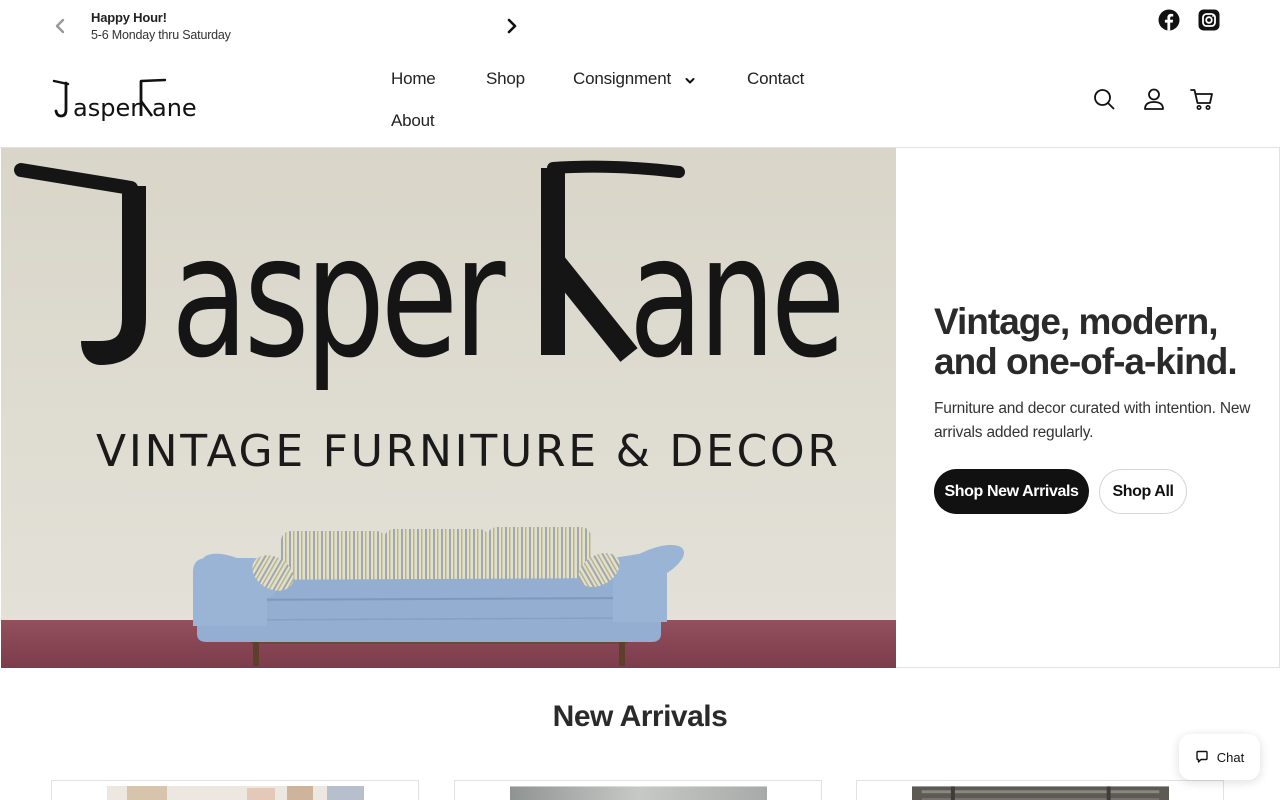 This screenshot has height=800, width=1280. I want to click on announcement-title: Happy Hour!, so click(129, 17).